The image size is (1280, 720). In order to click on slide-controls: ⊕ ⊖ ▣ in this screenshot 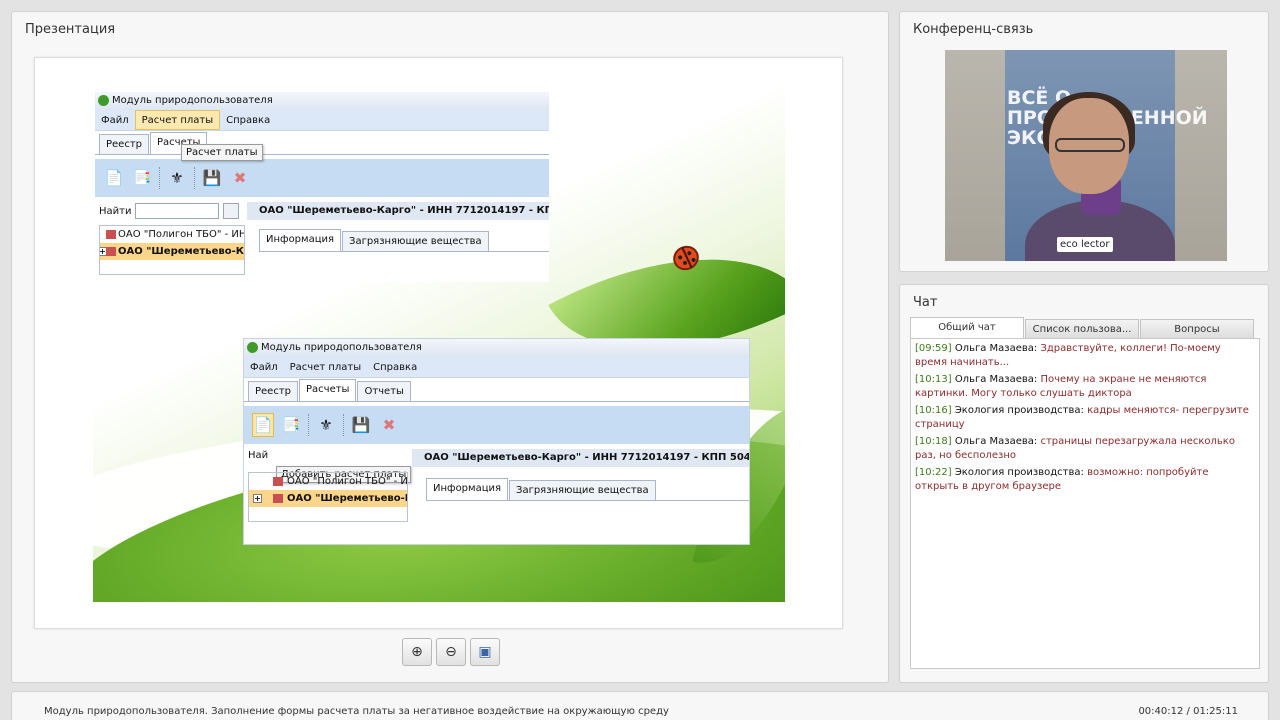, I will do `click(451, 652)`.